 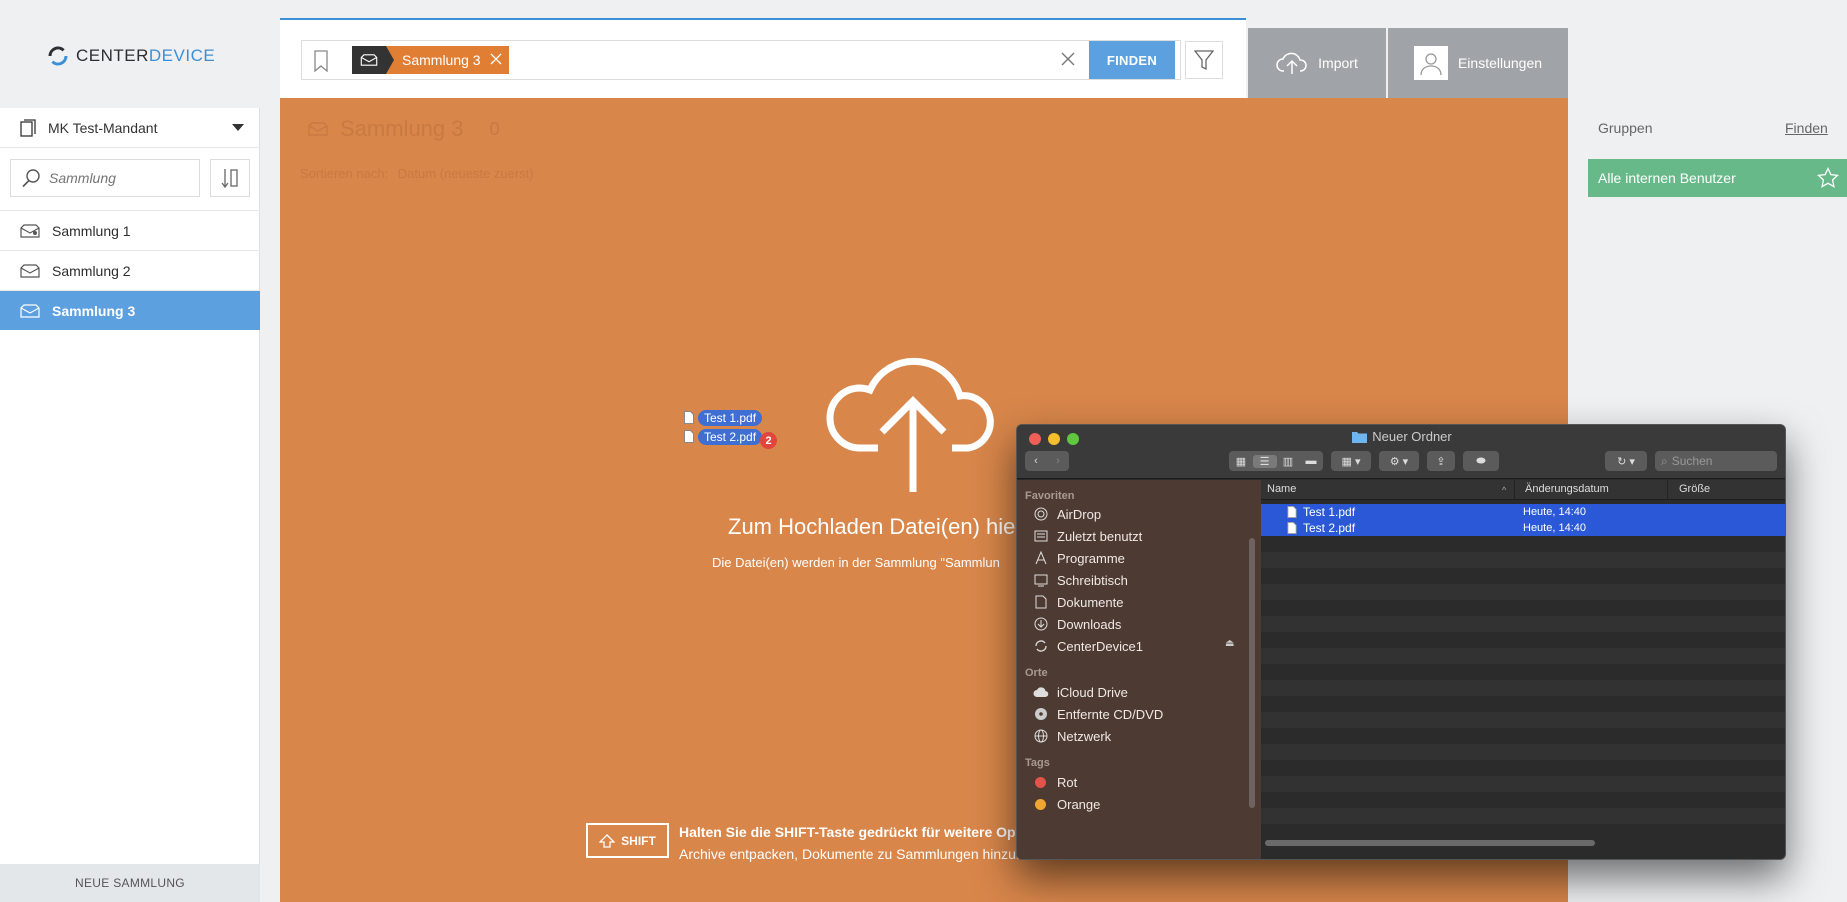 I want to click on sidebar-item-recents: Zuletzt benutzt, so click(x=1087, y=536).